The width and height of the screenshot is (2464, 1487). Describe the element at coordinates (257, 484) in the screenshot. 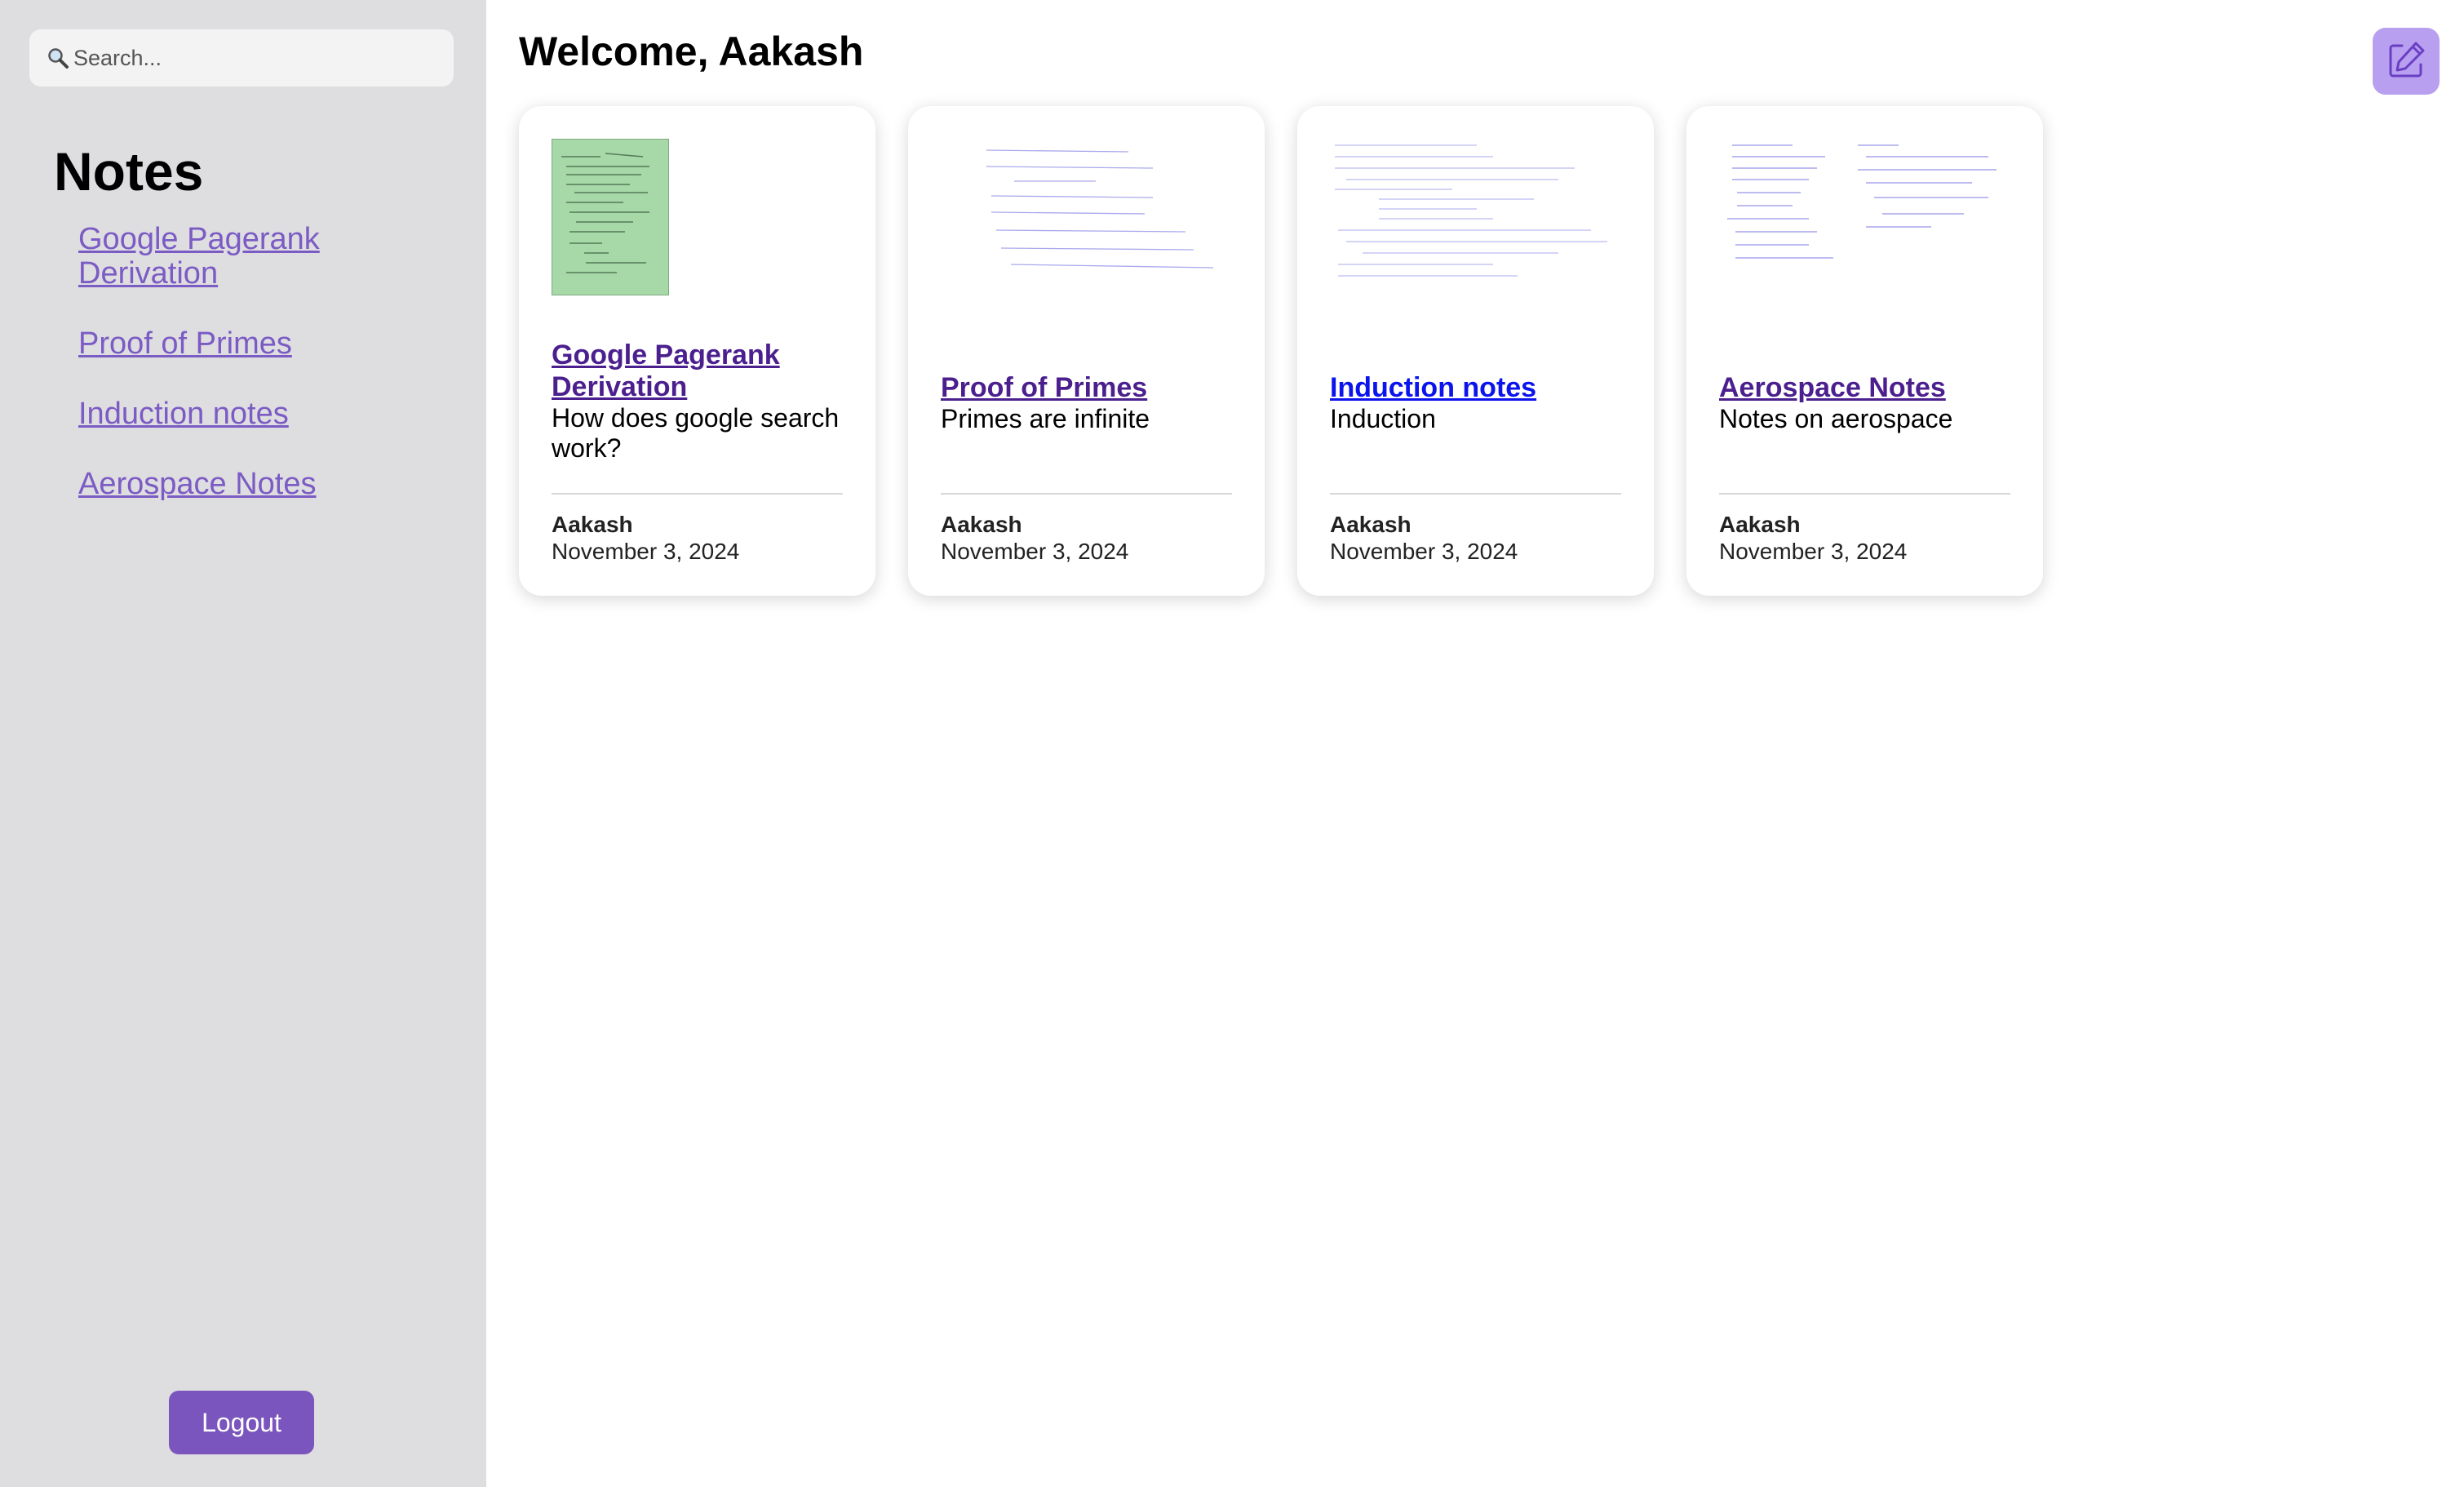

I see `sidebar-item-aerospace-notes: Aerospace Notes` at that location.